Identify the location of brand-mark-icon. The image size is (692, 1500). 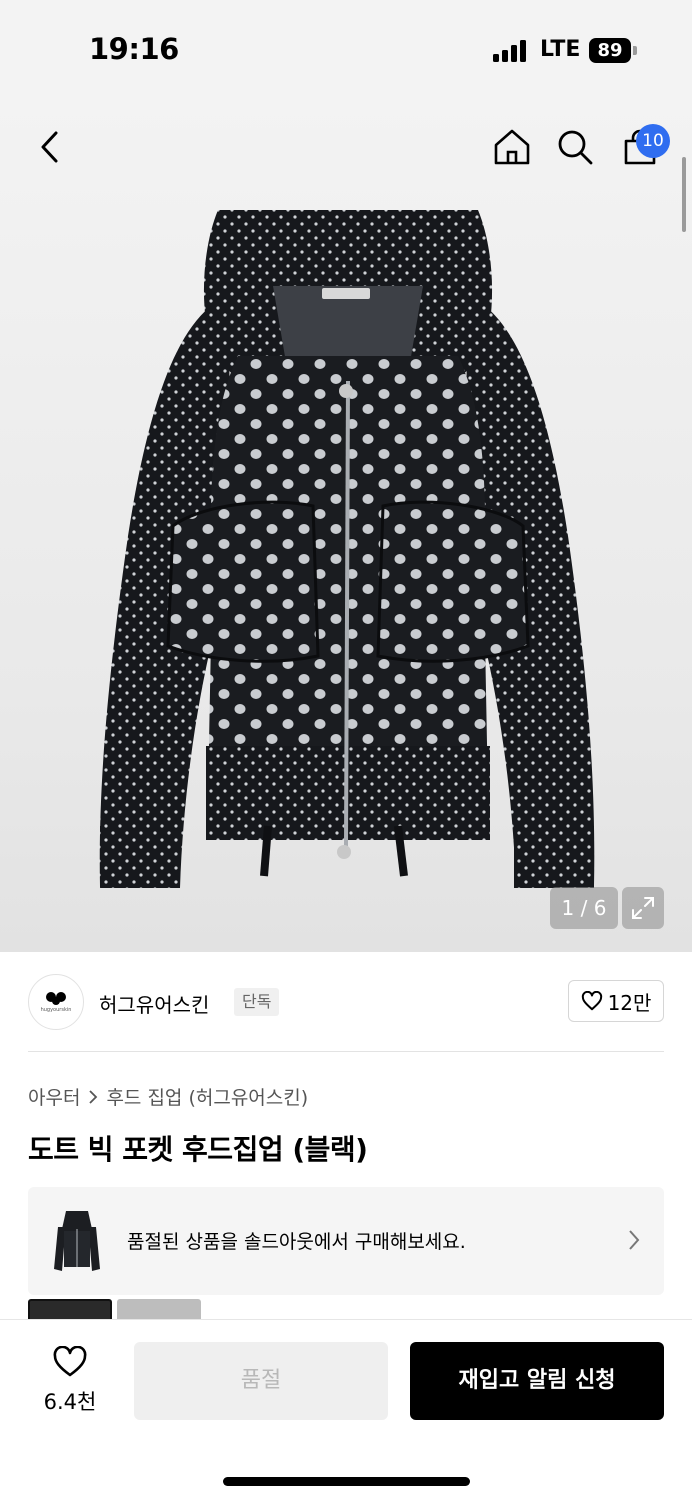
(56, 998).